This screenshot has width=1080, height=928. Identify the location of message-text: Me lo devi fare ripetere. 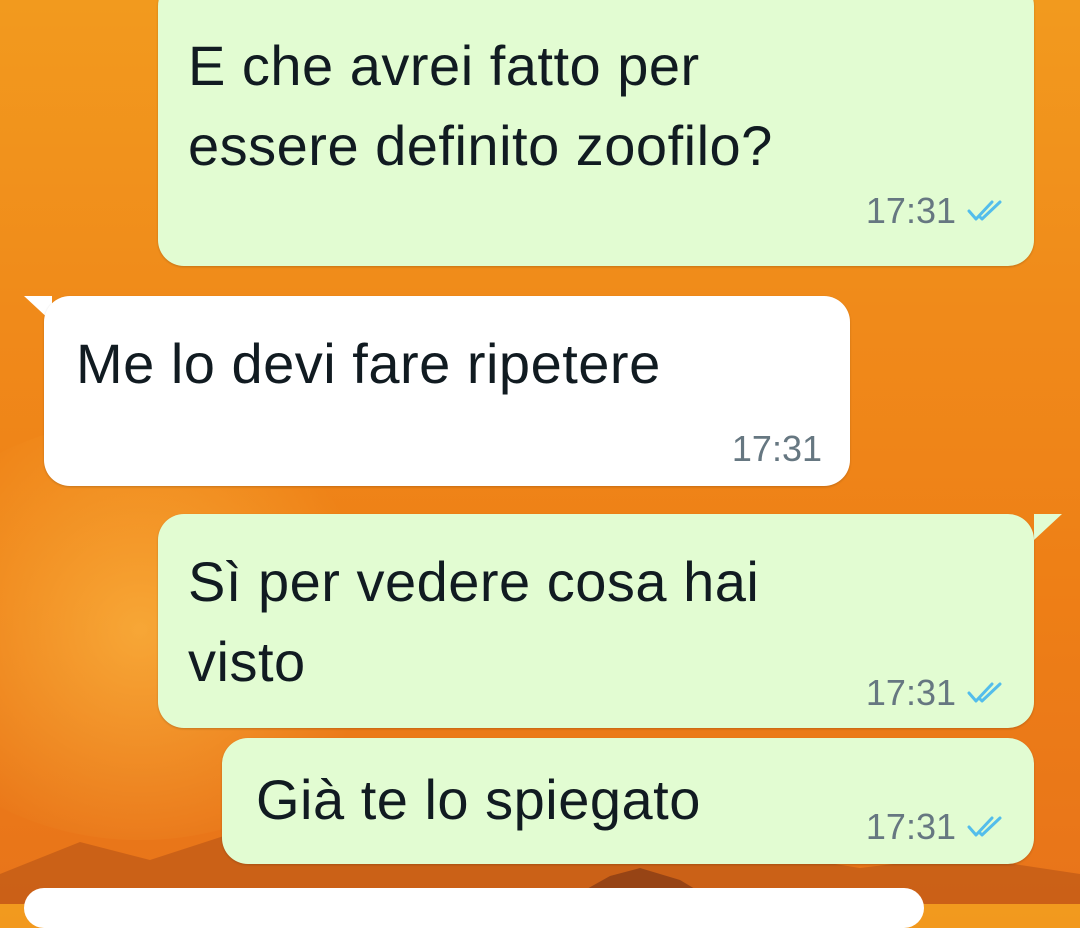
(368, 363).